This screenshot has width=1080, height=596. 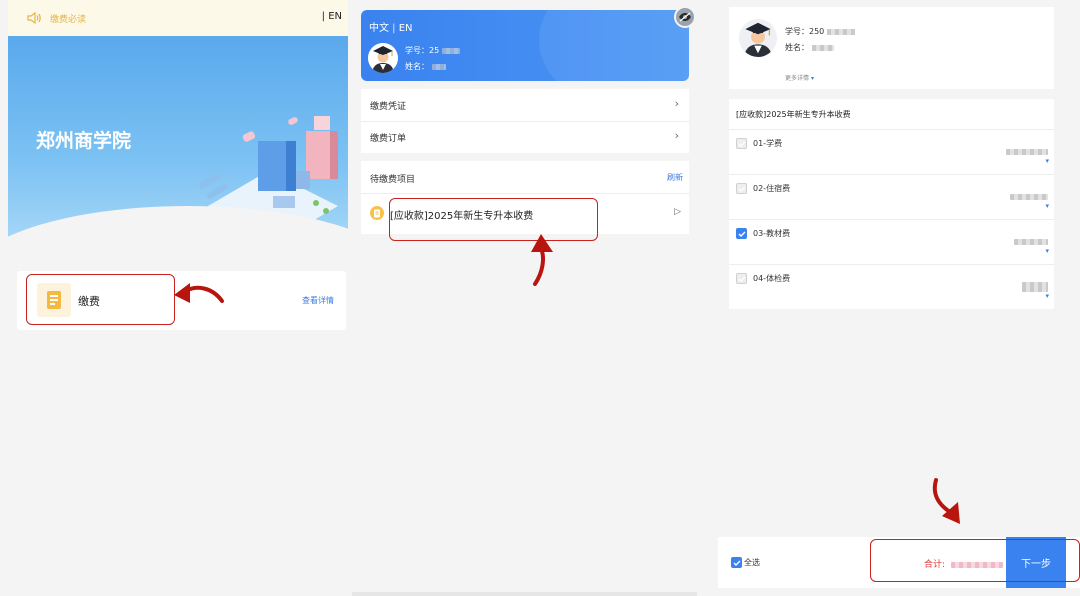 I want to click on pending-title: 待缴费项目, so click(x=393, y=180).